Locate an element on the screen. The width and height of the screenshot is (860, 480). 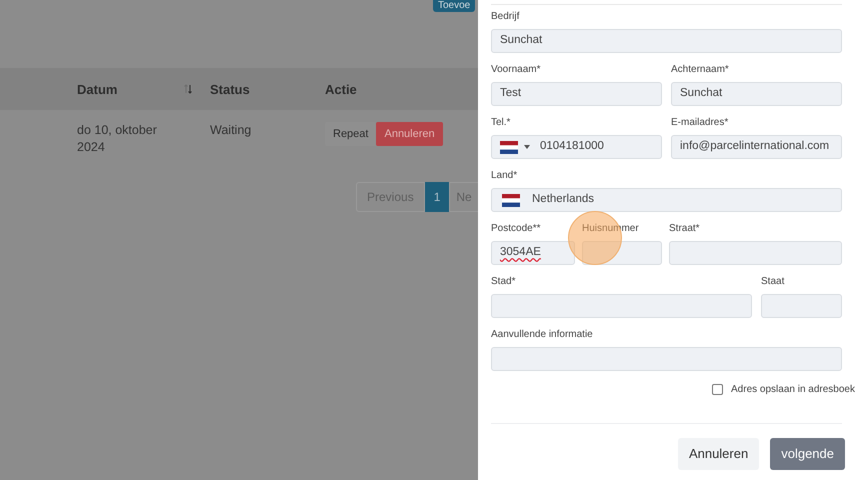
field-label: Postcode** is located at coordinates (516, 229).